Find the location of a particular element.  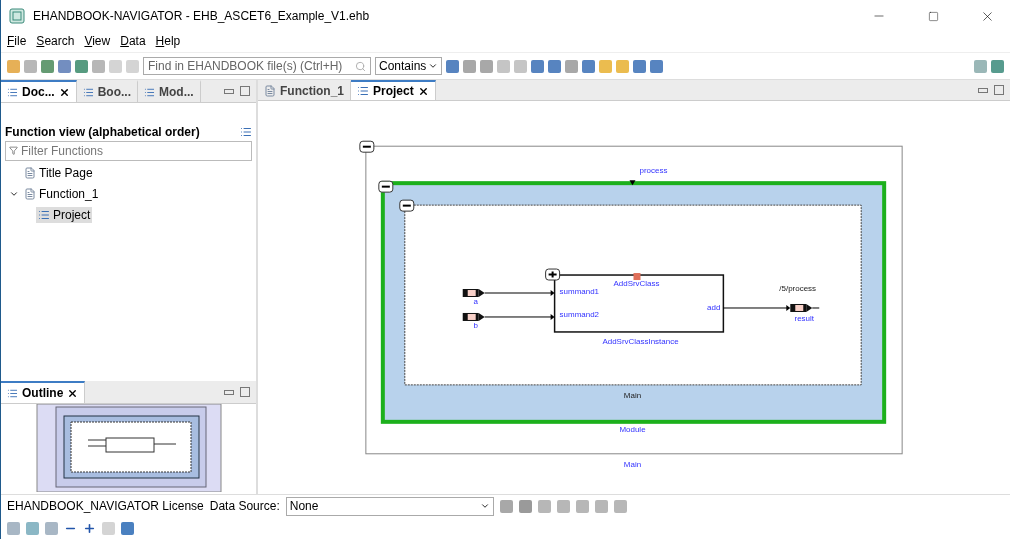

tree-item: Title Page is located at coordinates (58, 172).